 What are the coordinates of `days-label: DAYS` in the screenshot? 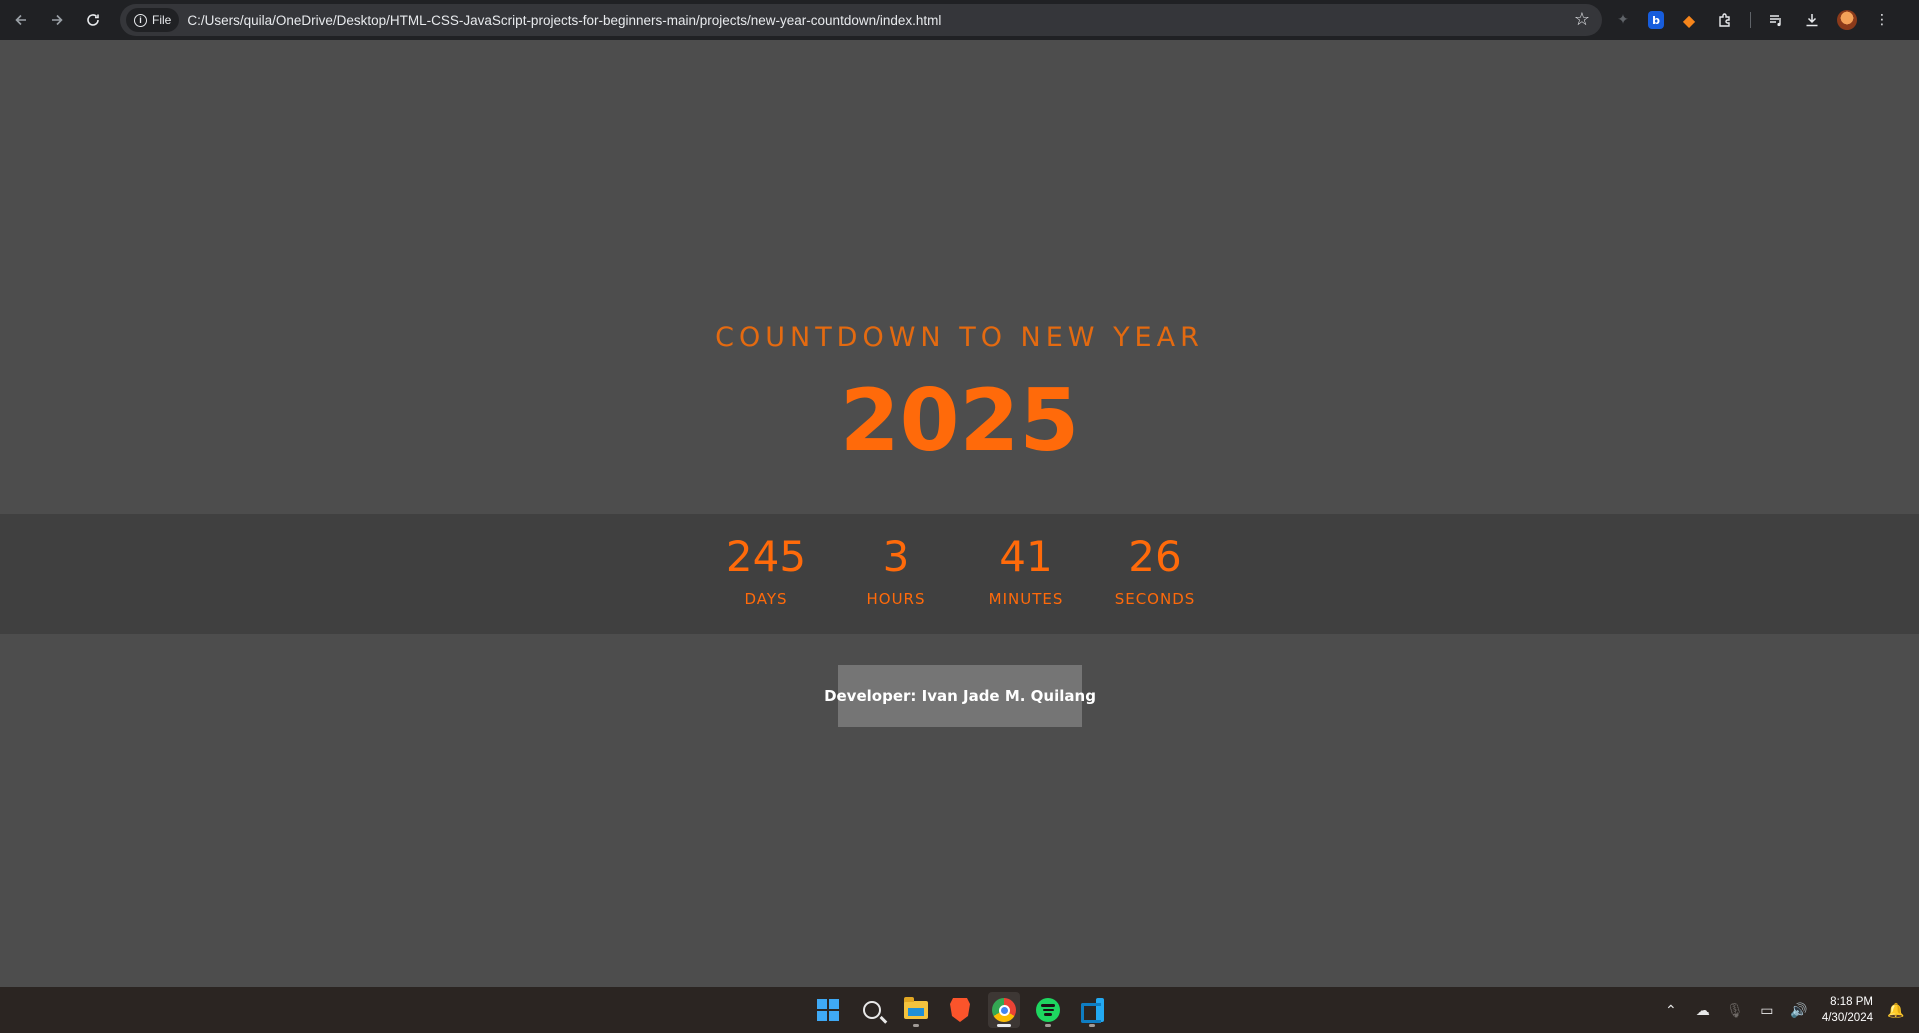 It's located at (766, 599).